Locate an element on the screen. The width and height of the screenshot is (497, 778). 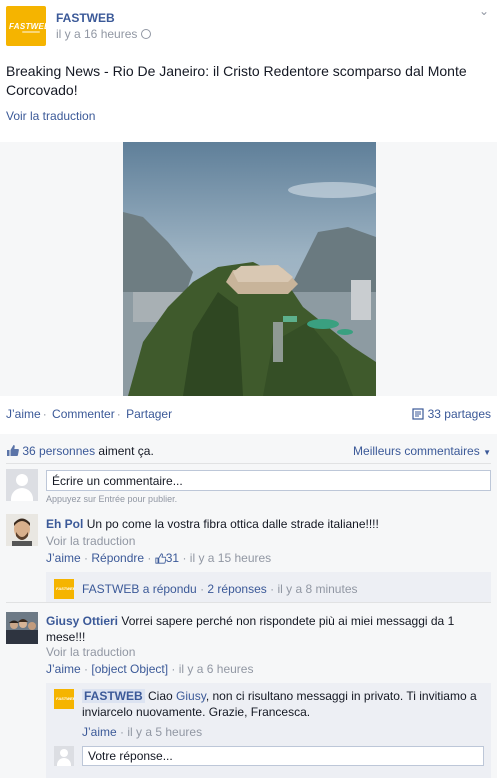
replied-label: a répondu is located at coordinates (170, 589).